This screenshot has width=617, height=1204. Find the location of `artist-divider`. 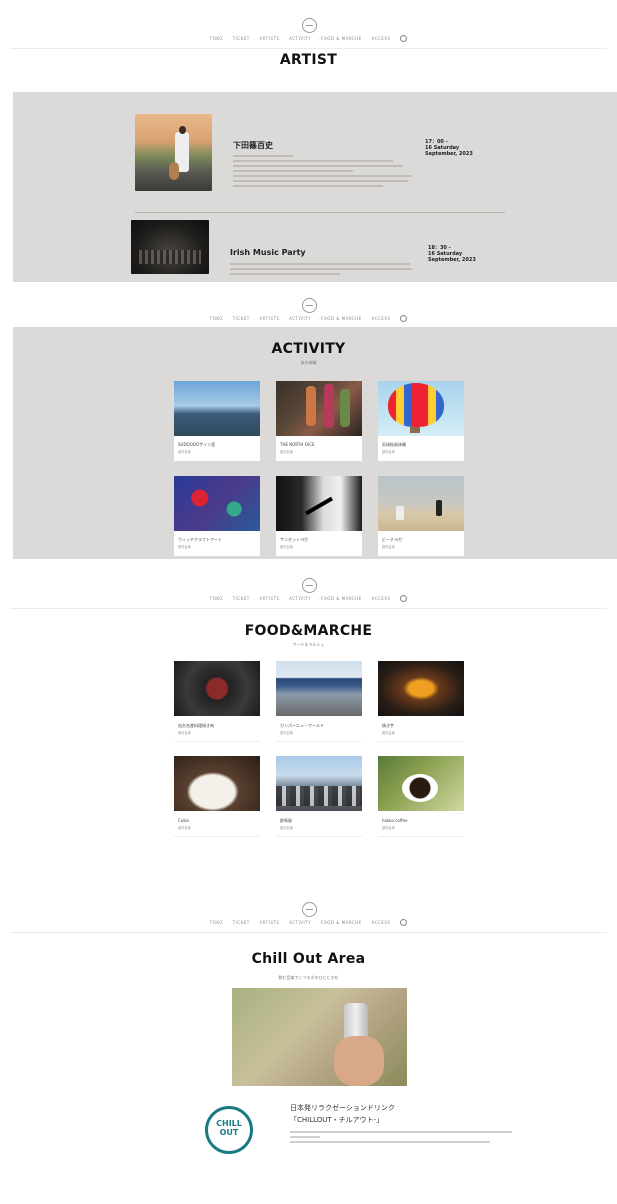

artist-divider is located at coordinates (320, 212).